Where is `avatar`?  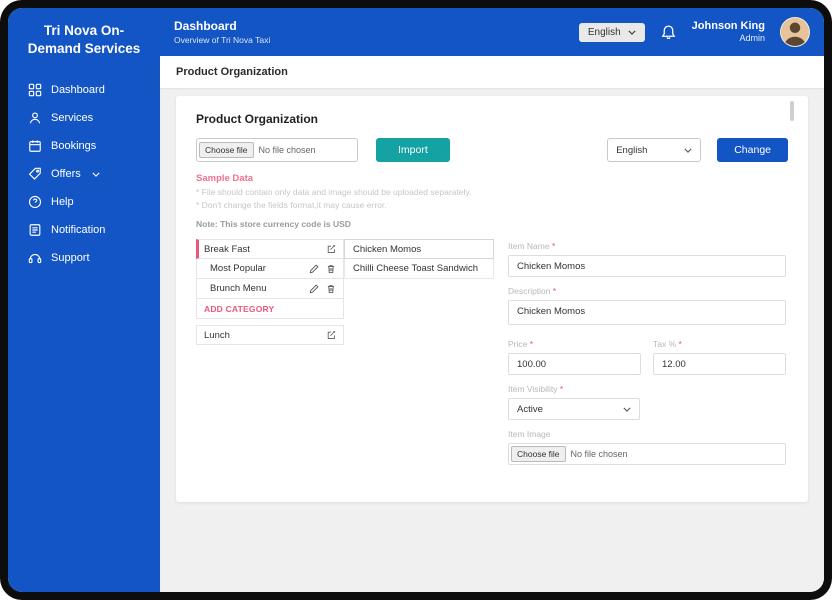 avatar is located at coordinates (795, 32).